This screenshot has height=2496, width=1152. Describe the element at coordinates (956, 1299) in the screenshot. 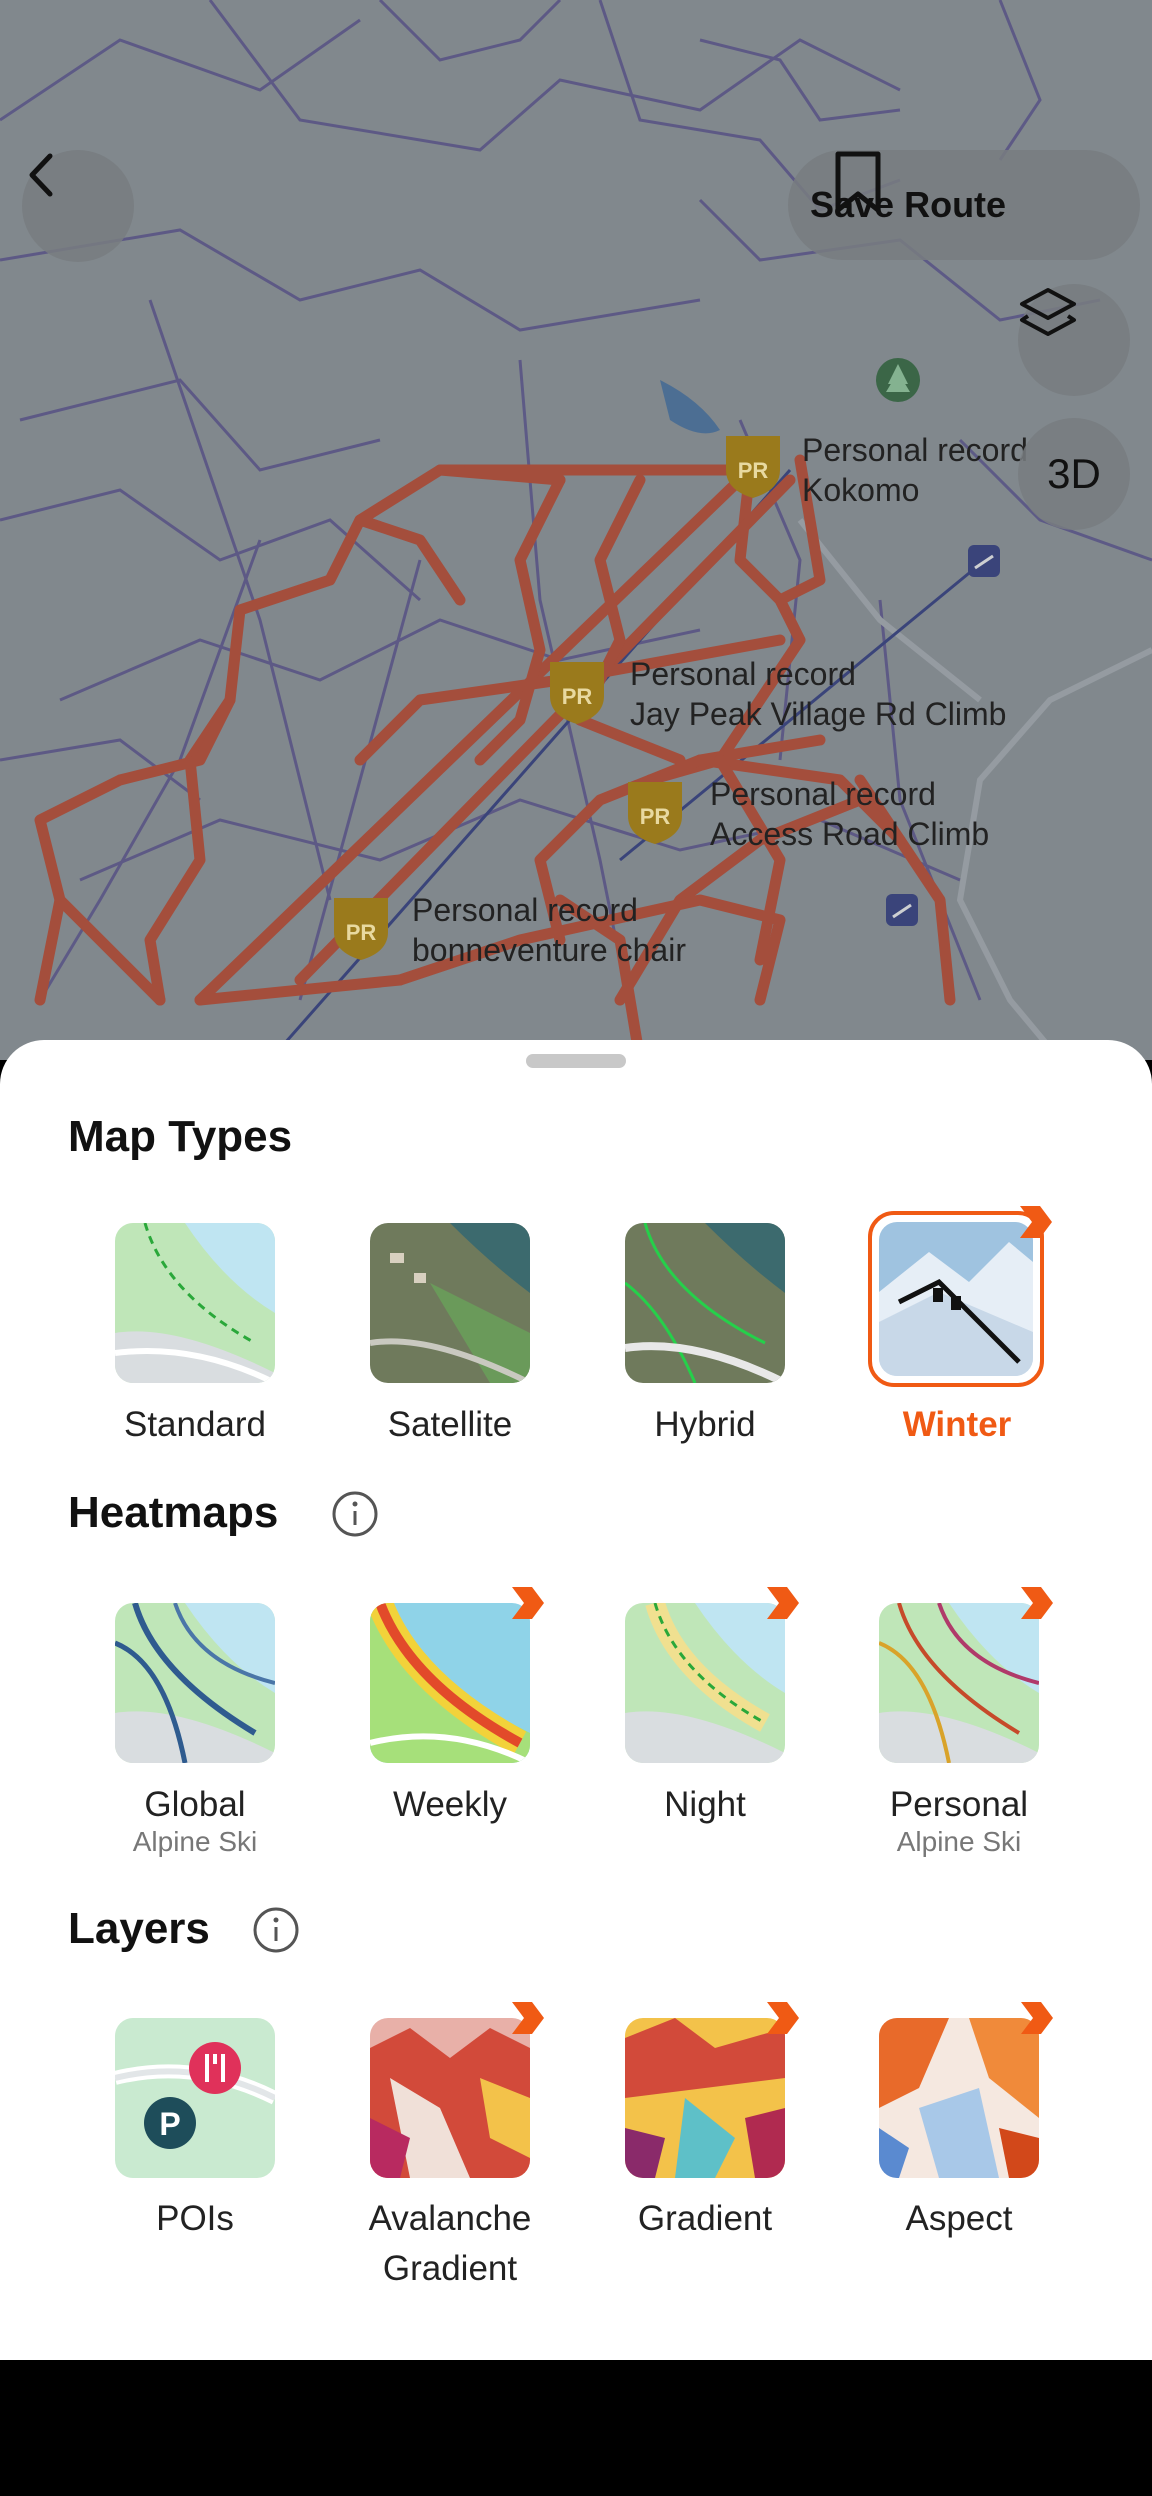

I see `winter-map-thumbnail` at that location.